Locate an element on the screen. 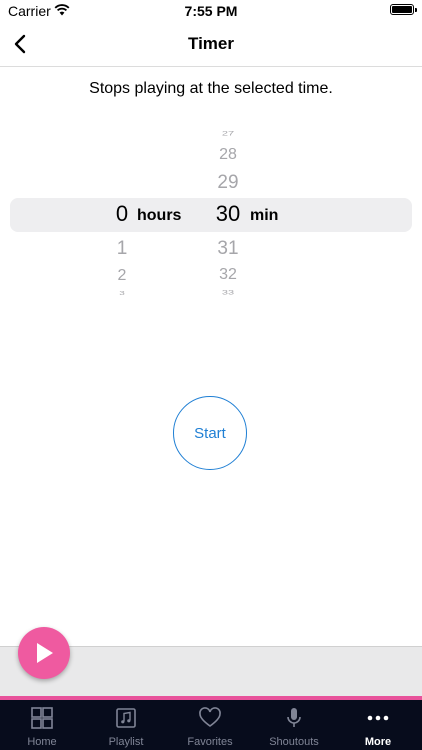 The width and height of the screenshot is (422, 750). tab-home: Home is located at coordinates (42, 725).